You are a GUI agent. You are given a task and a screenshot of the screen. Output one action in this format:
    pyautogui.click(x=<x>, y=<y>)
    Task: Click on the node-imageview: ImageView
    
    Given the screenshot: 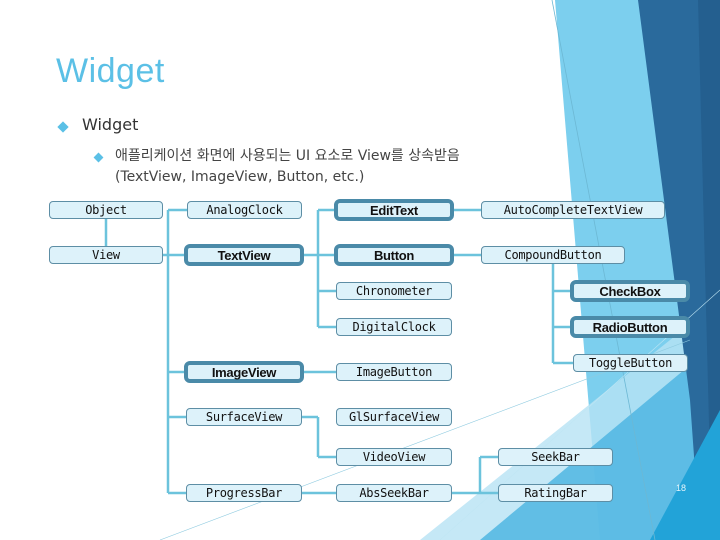 What is the action you would take?
    pyautogui.click(x=244, y=372)
    